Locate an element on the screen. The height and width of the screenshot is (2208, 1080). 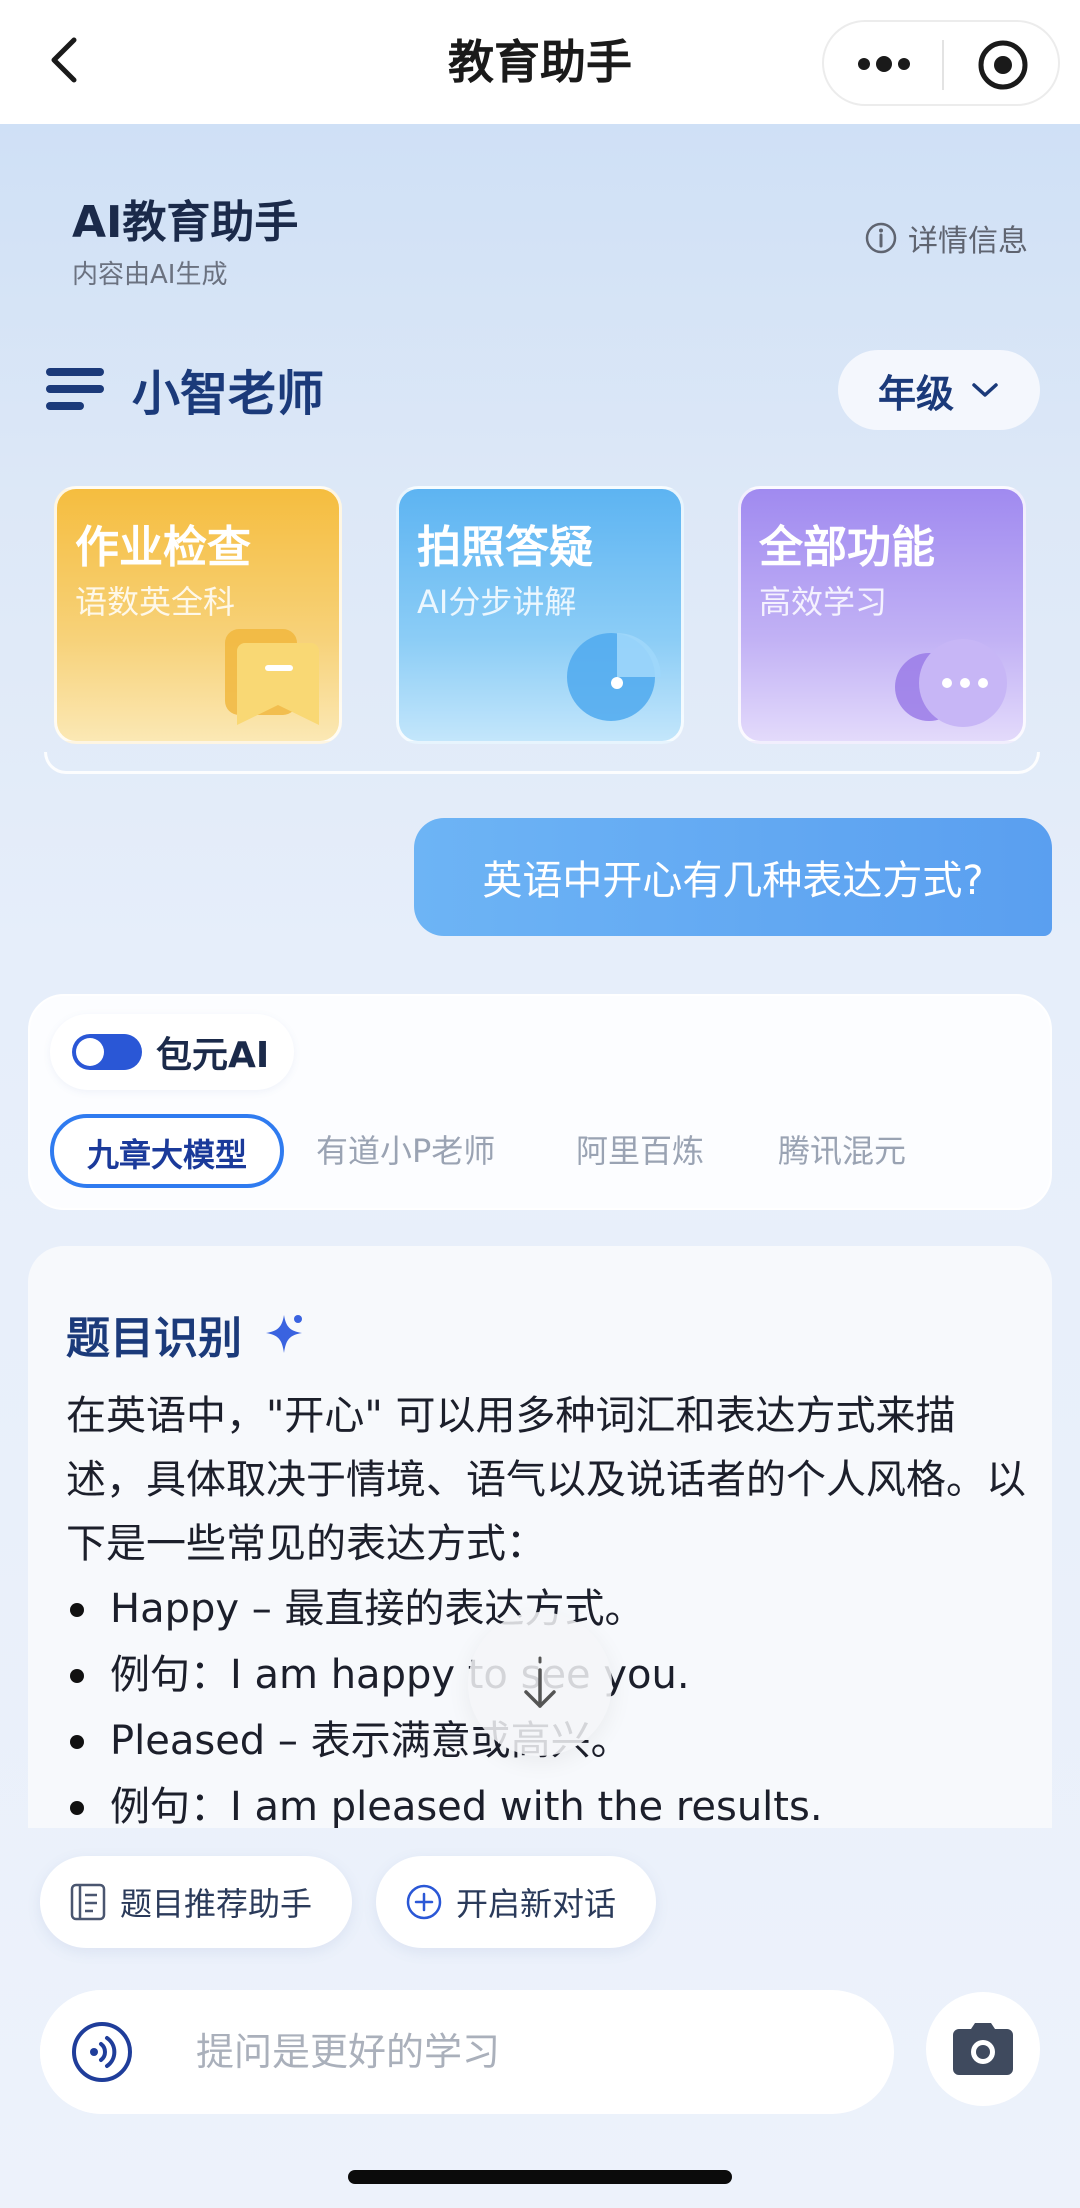
bookmark-icon is located at coordinates (272, 677).